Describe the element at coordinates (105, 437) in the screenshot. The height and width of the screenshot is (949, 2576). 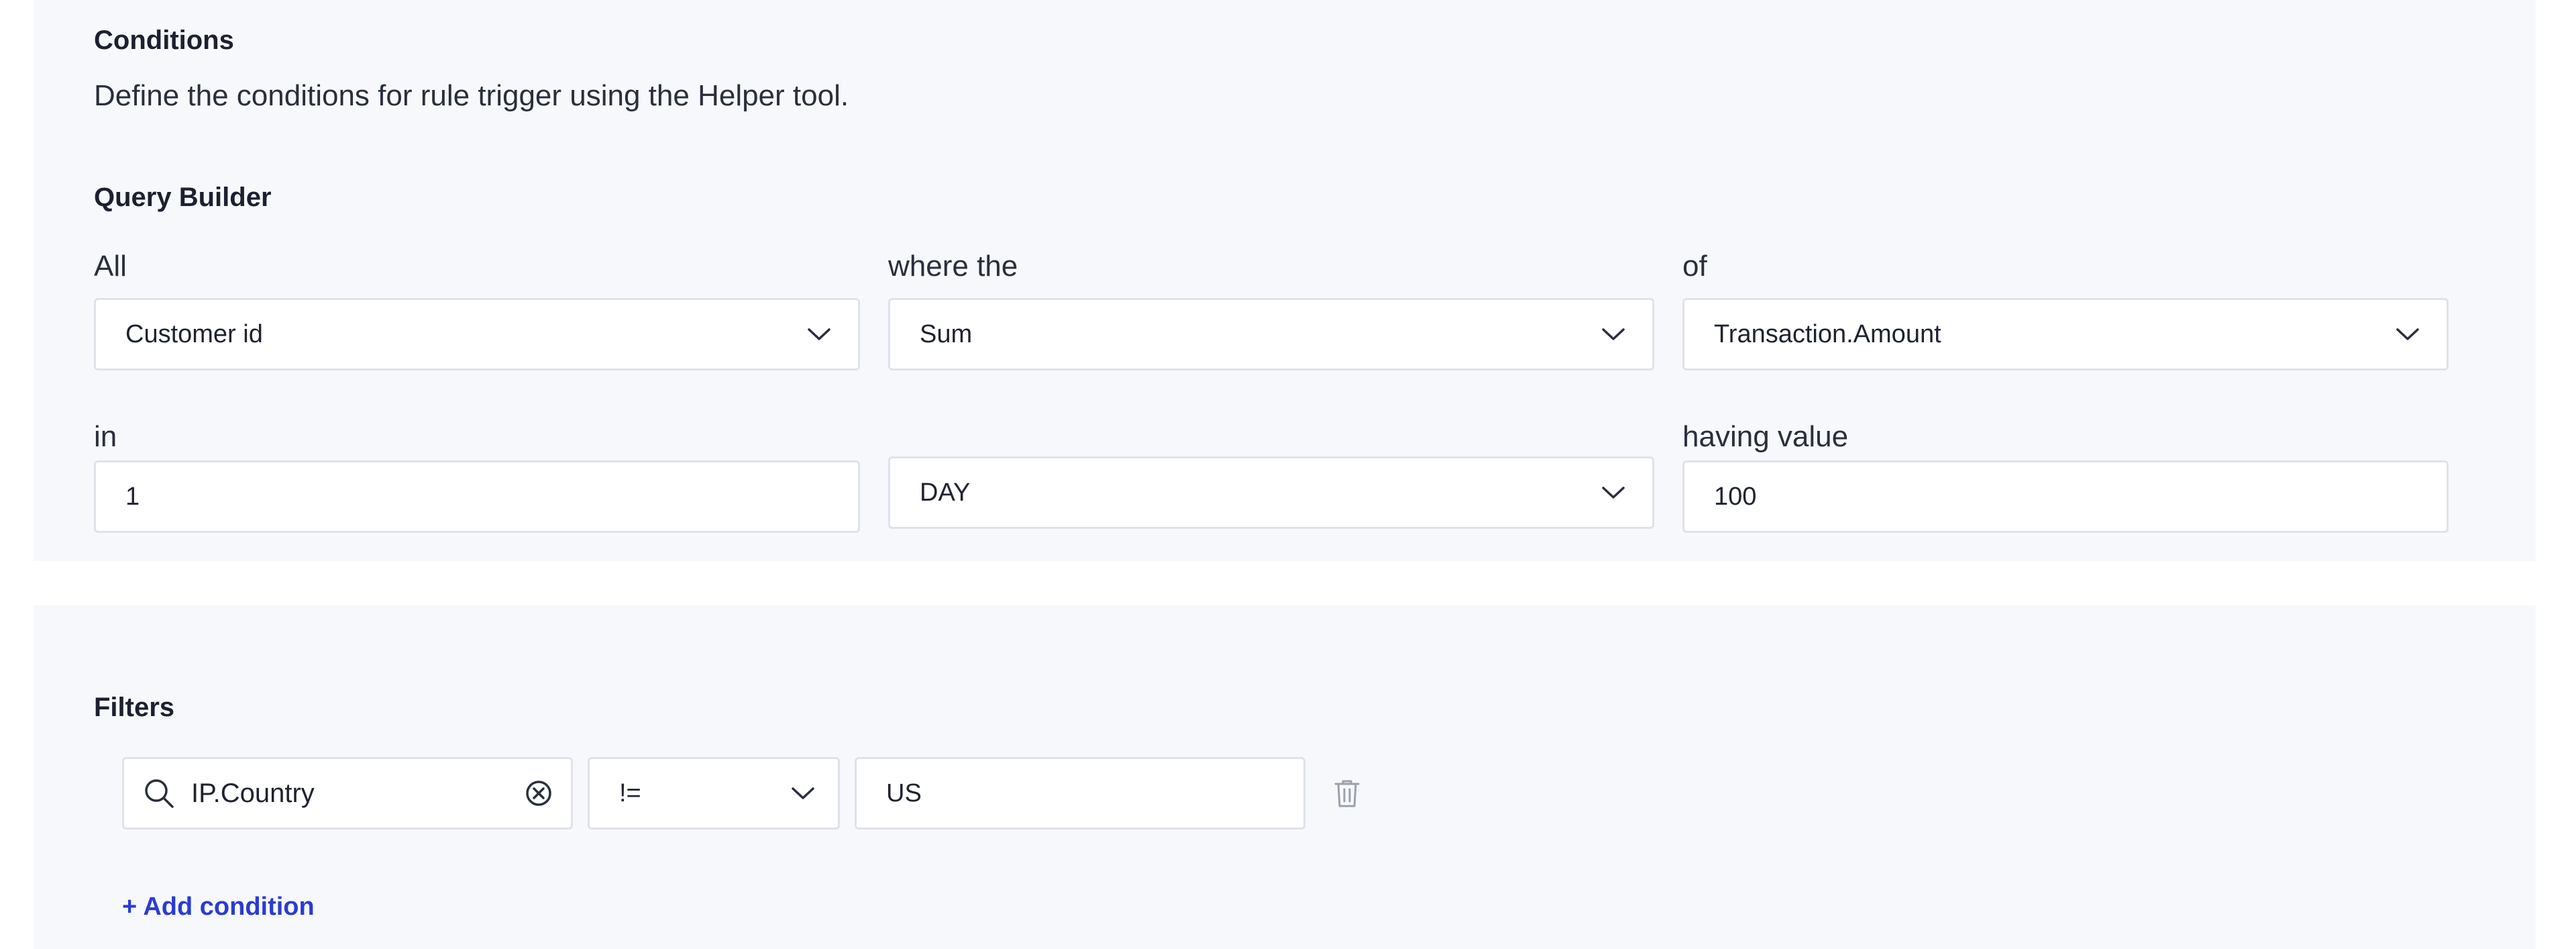
I see `in-label: in` at that location.